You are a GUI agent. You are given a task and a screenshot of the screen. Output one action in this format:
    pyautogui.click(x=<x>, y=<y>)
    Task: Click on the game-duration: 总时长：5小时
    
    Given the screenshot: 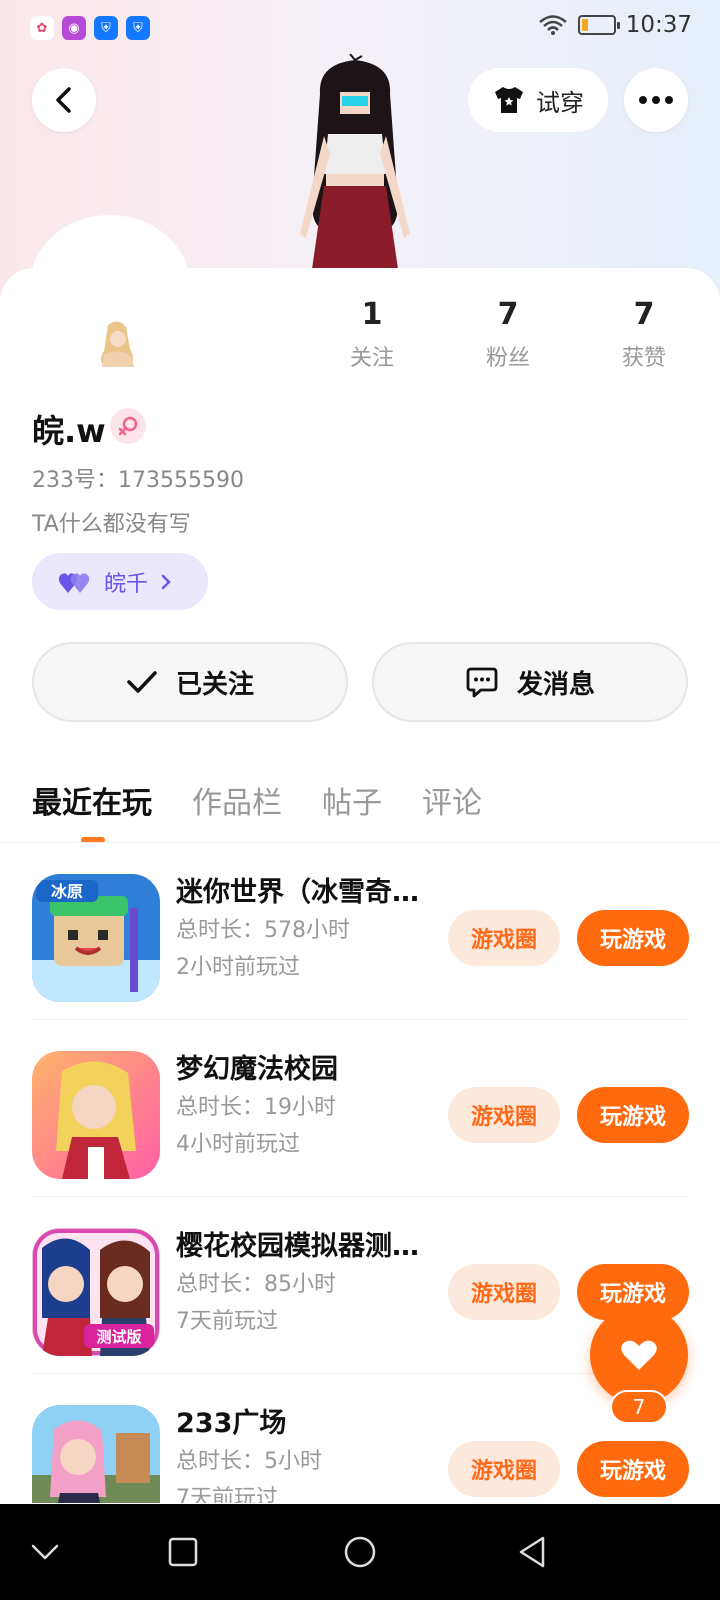 What is the action you would take?
    pyautogui.click(x=249, y=1461)
    